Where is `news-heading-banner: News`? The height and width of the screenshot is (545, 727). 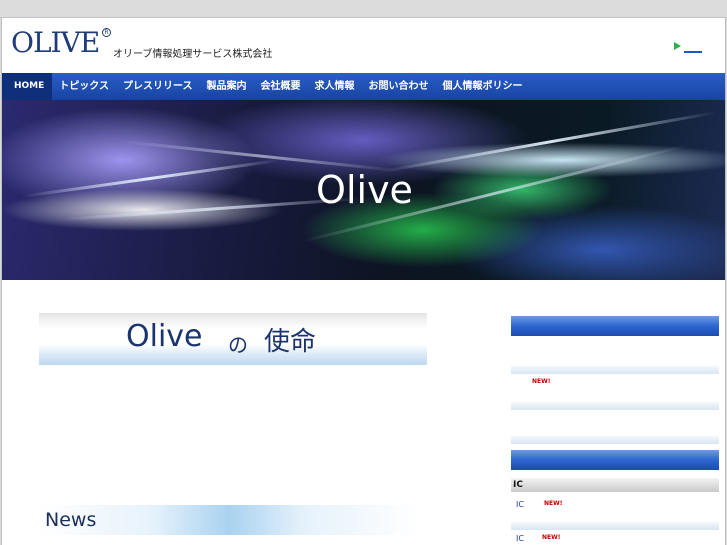 news-heading-banner: News is located at coordinates (229, 520).